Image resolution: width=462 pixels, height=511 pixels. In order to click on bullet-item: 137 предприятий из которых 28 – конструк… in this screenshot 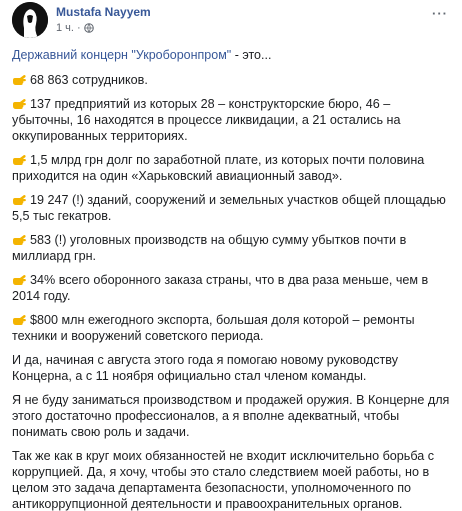, I will do `click(232, 120)`.